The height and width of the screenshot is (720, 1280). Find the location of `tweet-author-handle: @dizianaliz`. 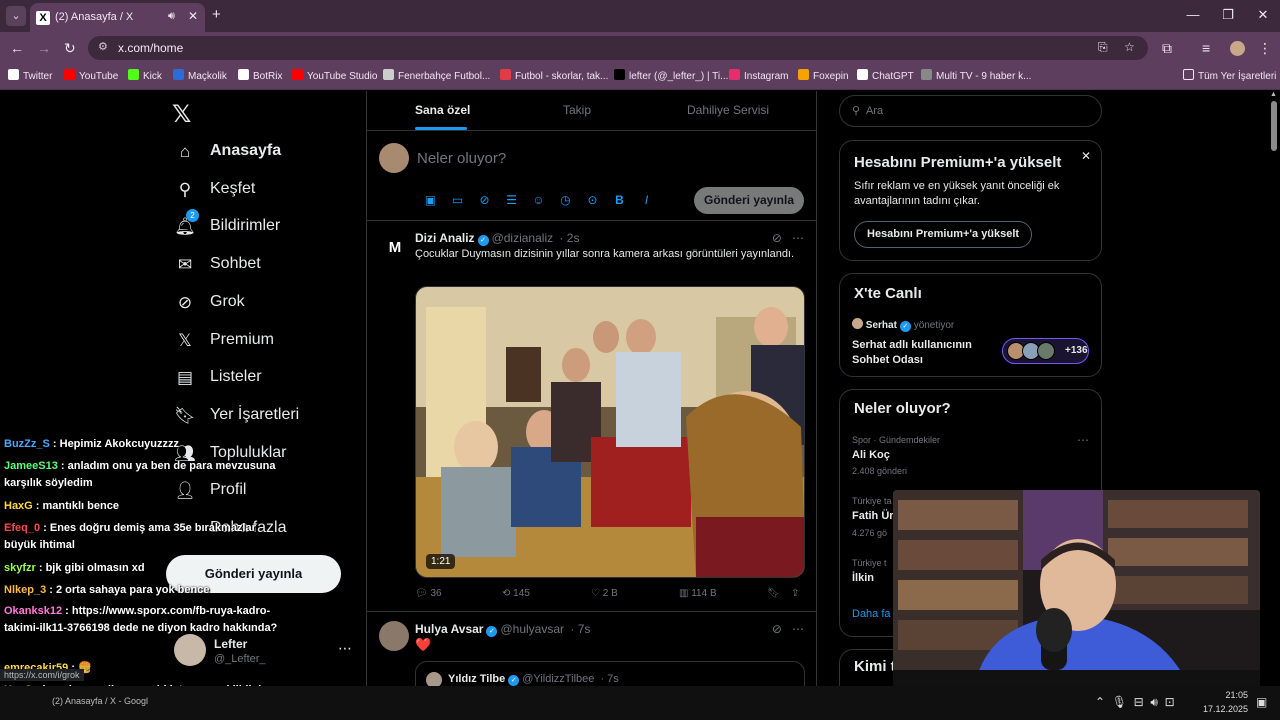

tweet-author-handle: @dizianaliz is located at coordinates (523, 238).